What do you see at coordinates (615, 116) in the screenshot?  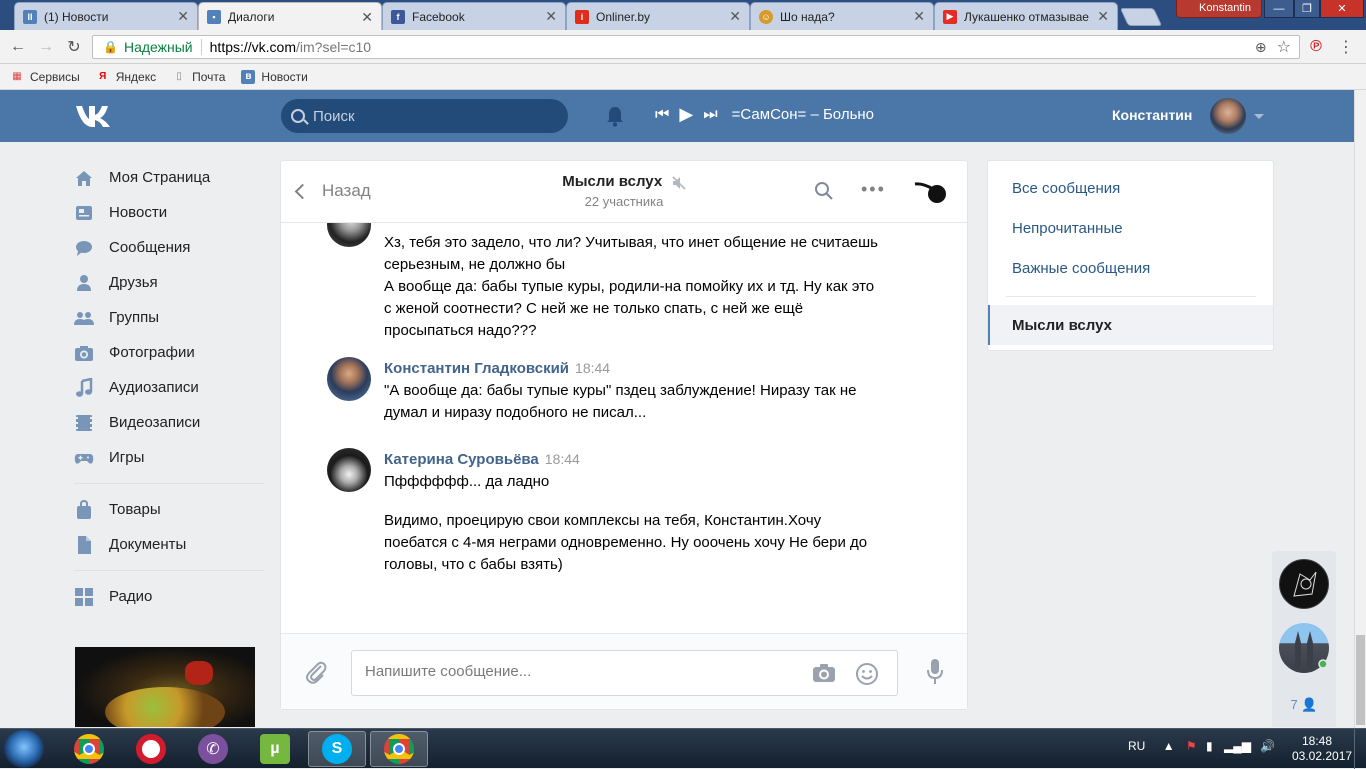 I see `bell-icon` at bounding box center [615, 116].